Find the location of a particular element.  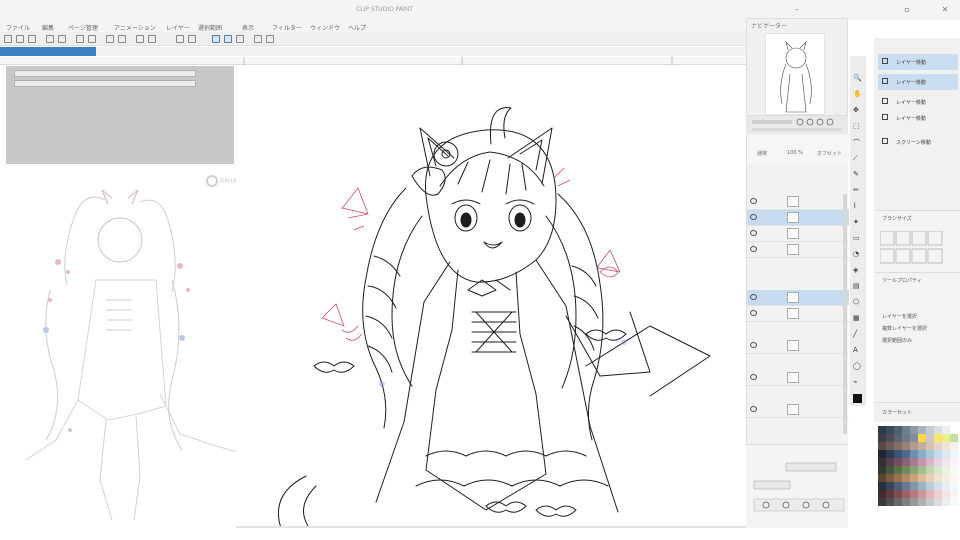

tool-property-option: 複数レイヤーを選択 is located at coordinates (904, 328).